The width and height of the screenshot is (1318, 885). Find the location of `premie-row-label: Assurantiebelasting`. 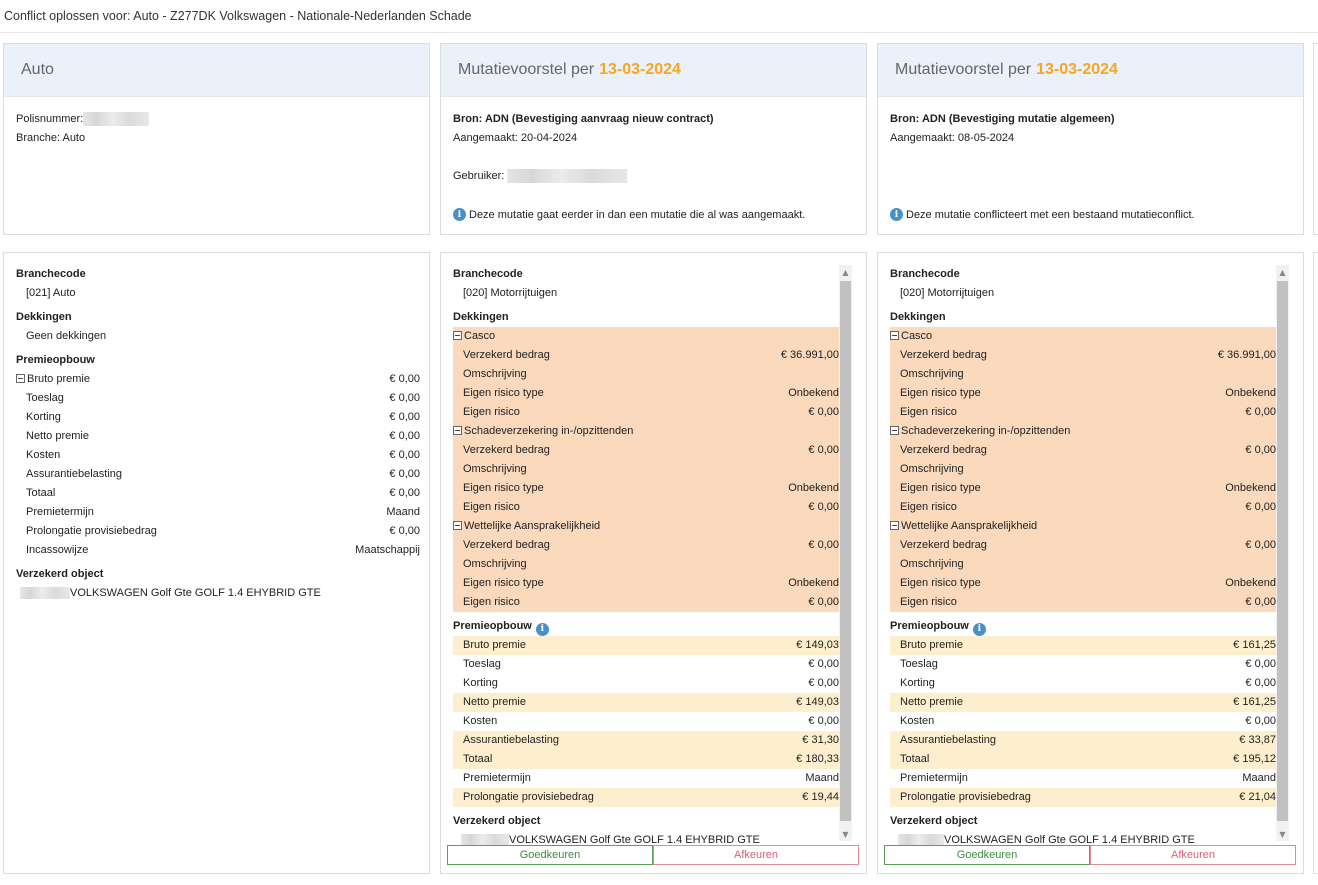

premie-row-label: Assurantiebelasting is located at coordinates (511, 740).